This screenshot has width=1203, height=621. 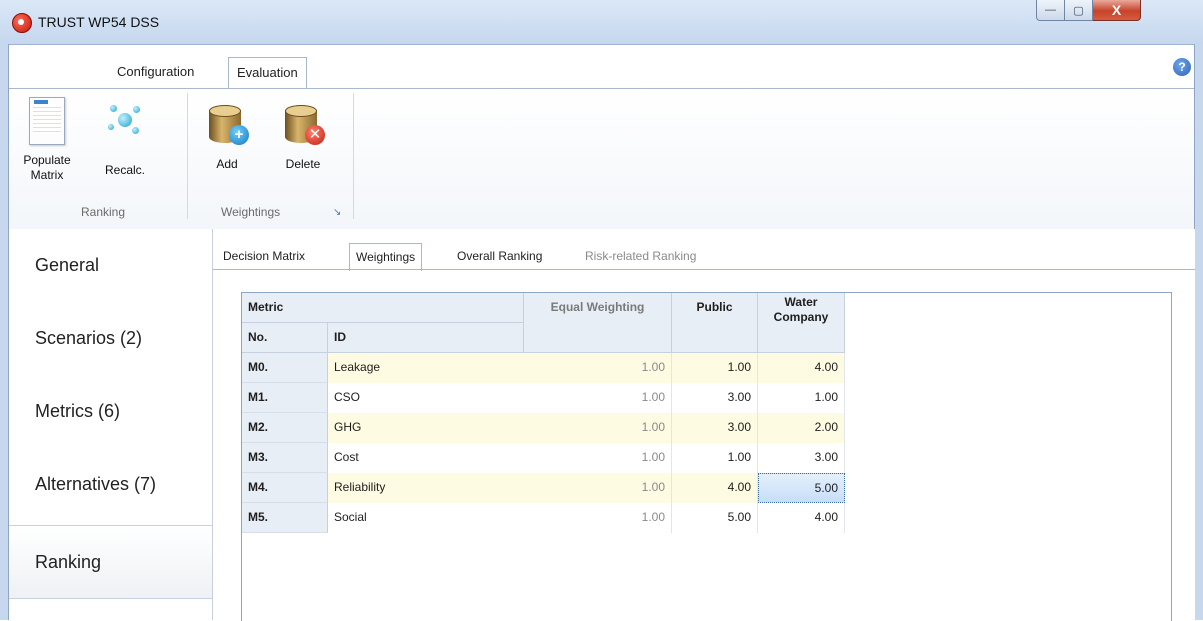 What do you see at coordinates (110, 265) in the screenshot?
I see `sidebar-item-general: General` at bounding box center [110, 265].